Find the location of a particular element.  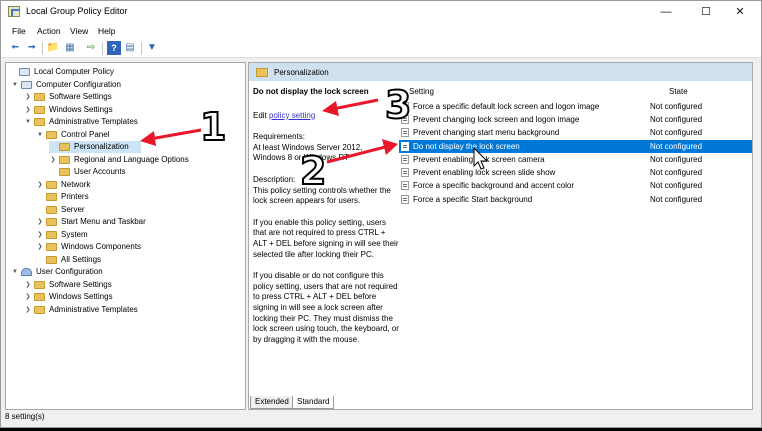

group-policy-app-icon is located at coordinates (14, 11).